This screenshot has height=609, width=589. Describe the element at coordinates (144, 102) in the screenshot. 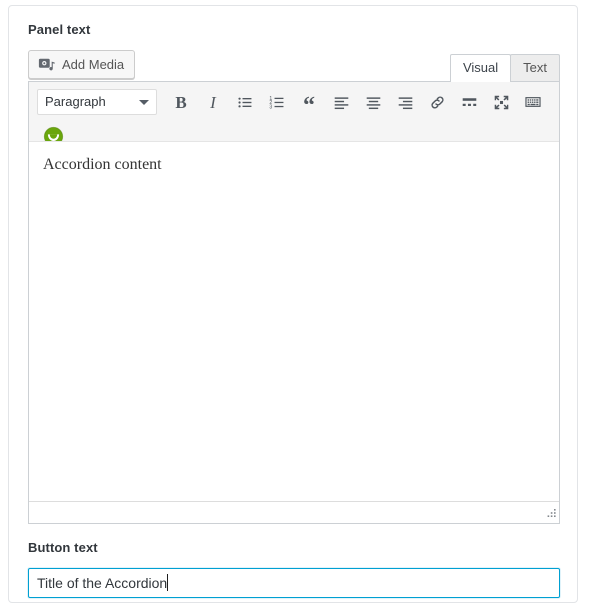

I see `chevron-down-icon` at that location.